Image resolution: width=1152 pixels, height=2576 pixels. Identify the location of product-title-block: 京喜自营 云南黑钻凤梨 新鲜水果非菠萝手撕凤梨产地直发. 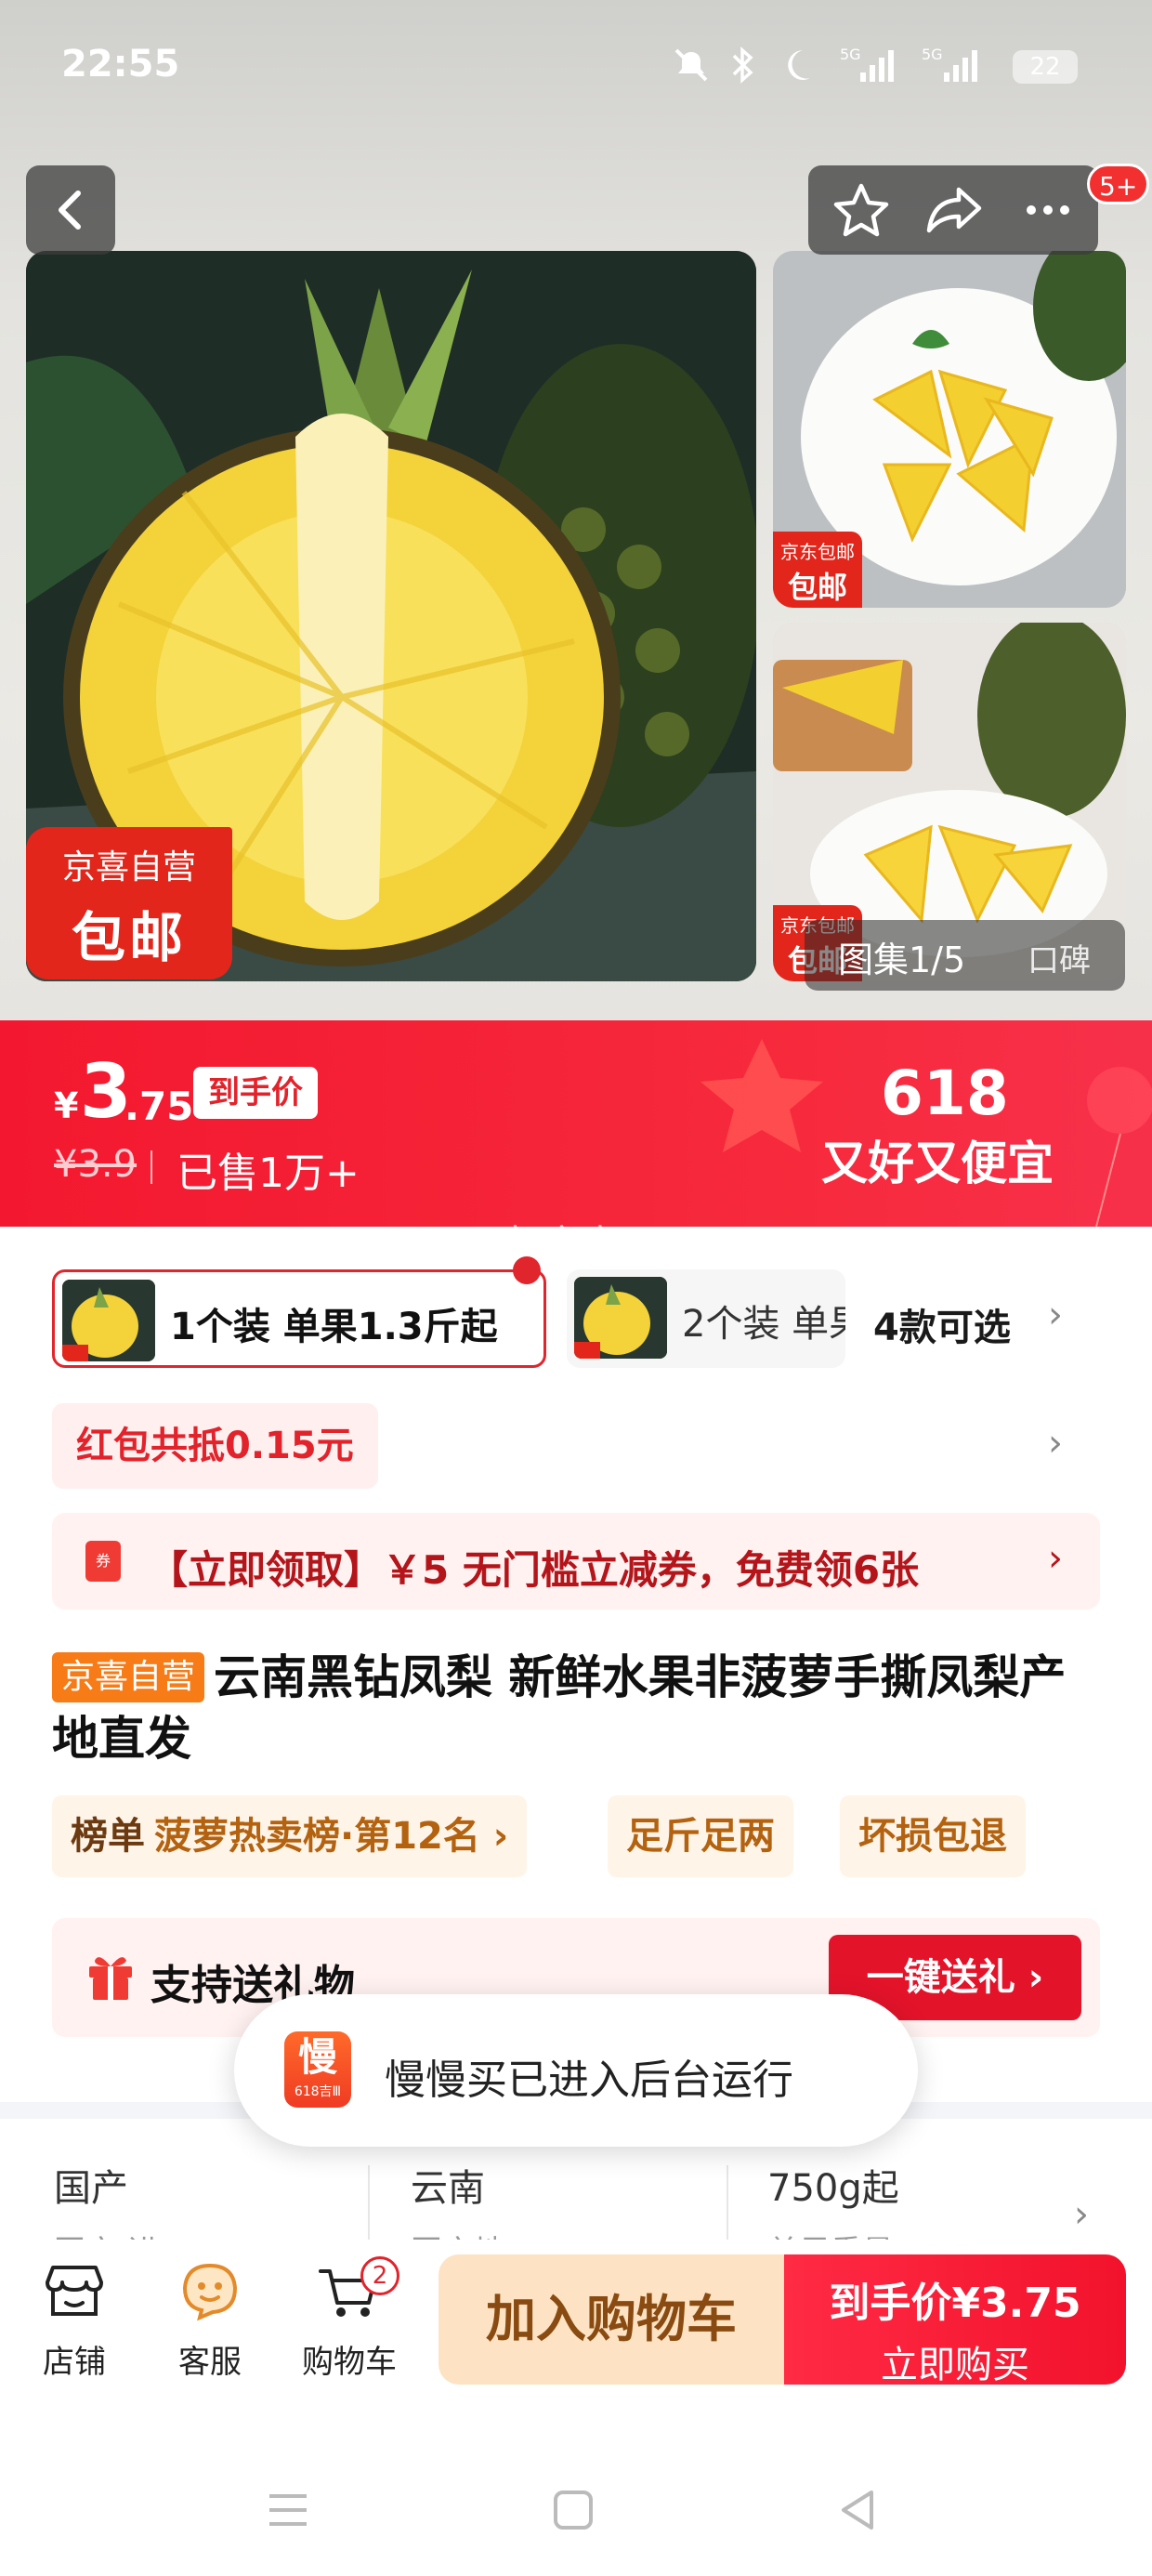
(577, 1708).